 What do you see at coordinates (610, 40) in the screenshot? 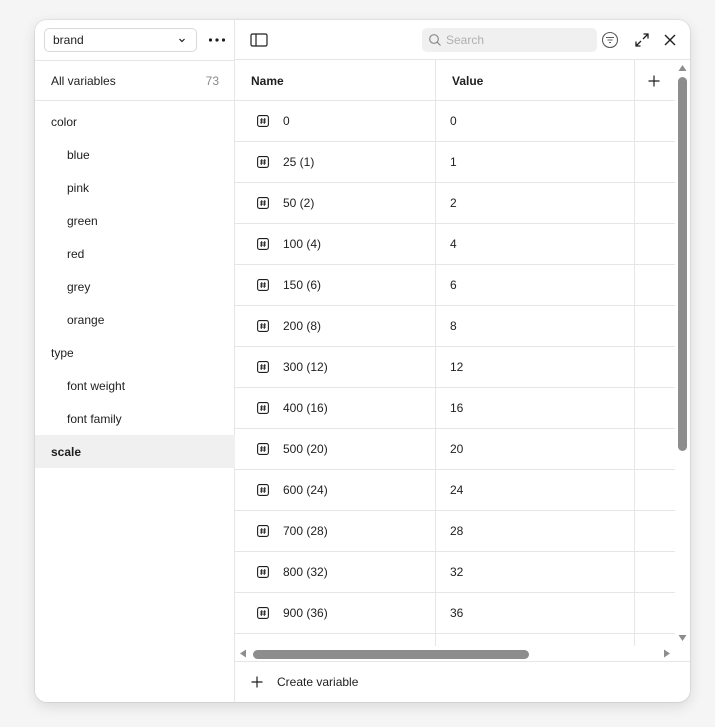
I see `filter-icon` at bounding box center [610, 40].